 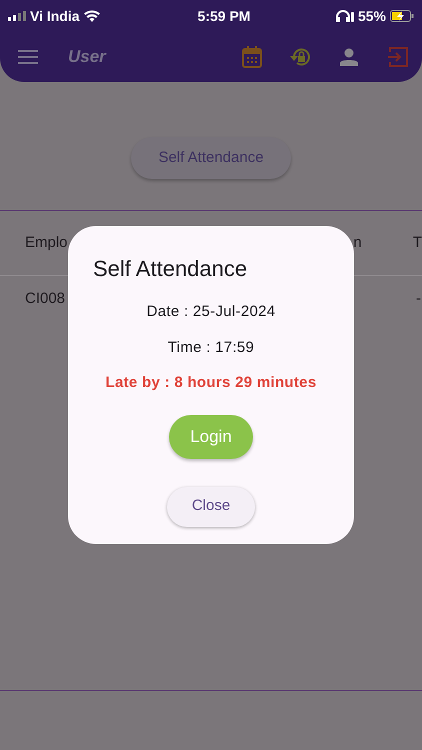 I want to click on signal-icon, so click(x=17, y=16).